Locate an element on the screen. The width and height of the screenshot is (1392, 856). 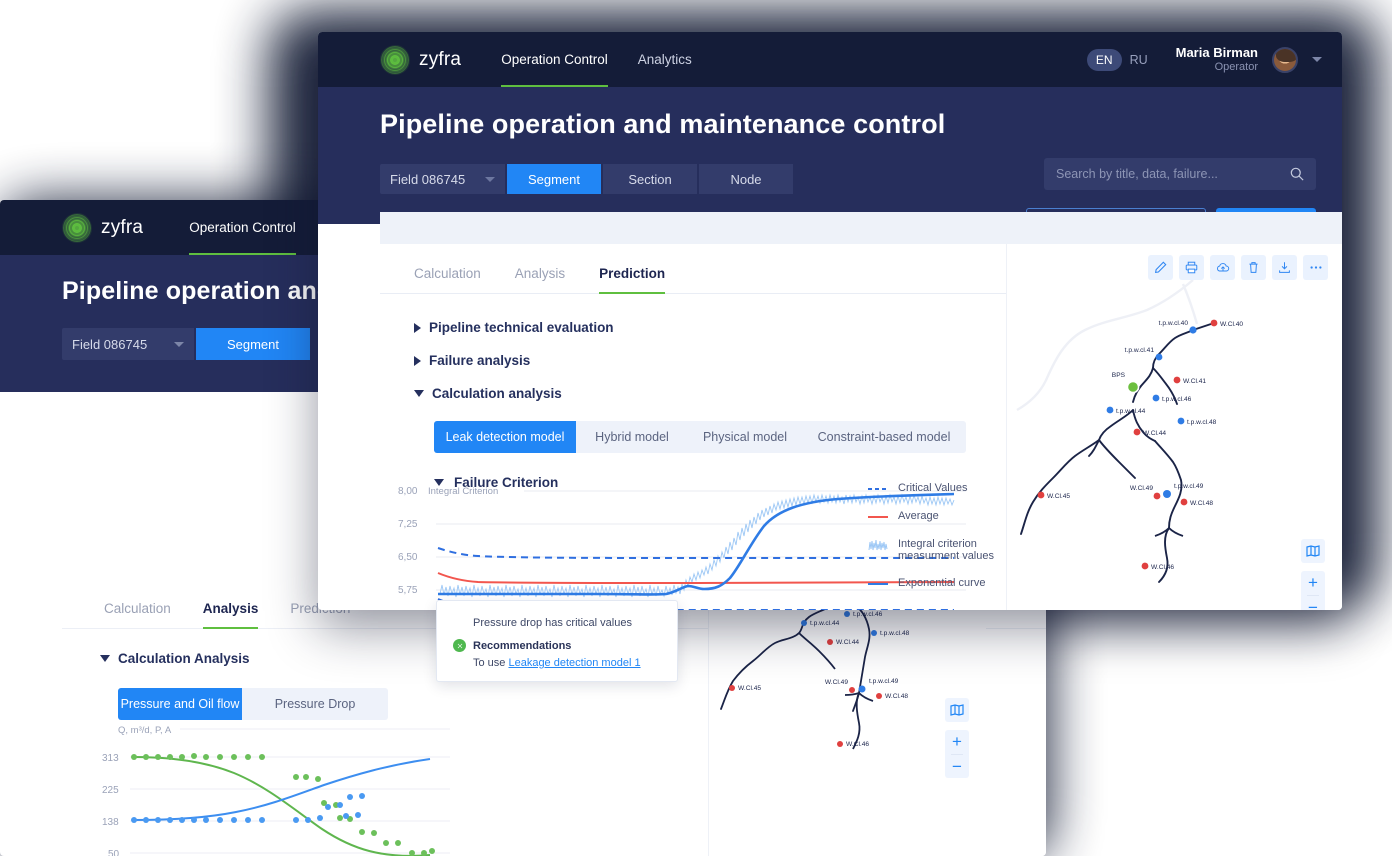
popup-rec-link: Leakage detection model 1 is located at coordinates (574, 663).